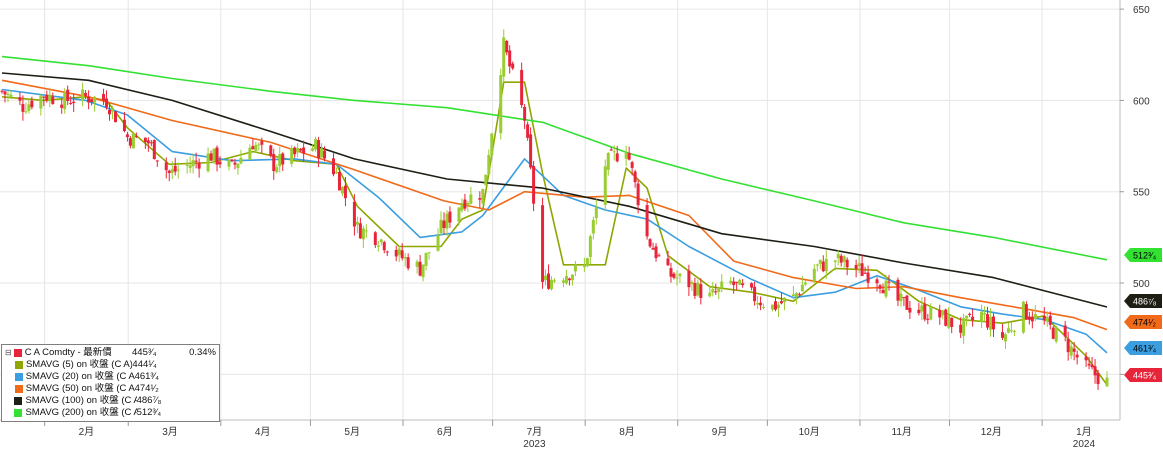  What do you see at coordinates (1145, 256) in the screenshot?
I see `value-tag-label: 512³⁄₄` at bounding box center [1145, 256].